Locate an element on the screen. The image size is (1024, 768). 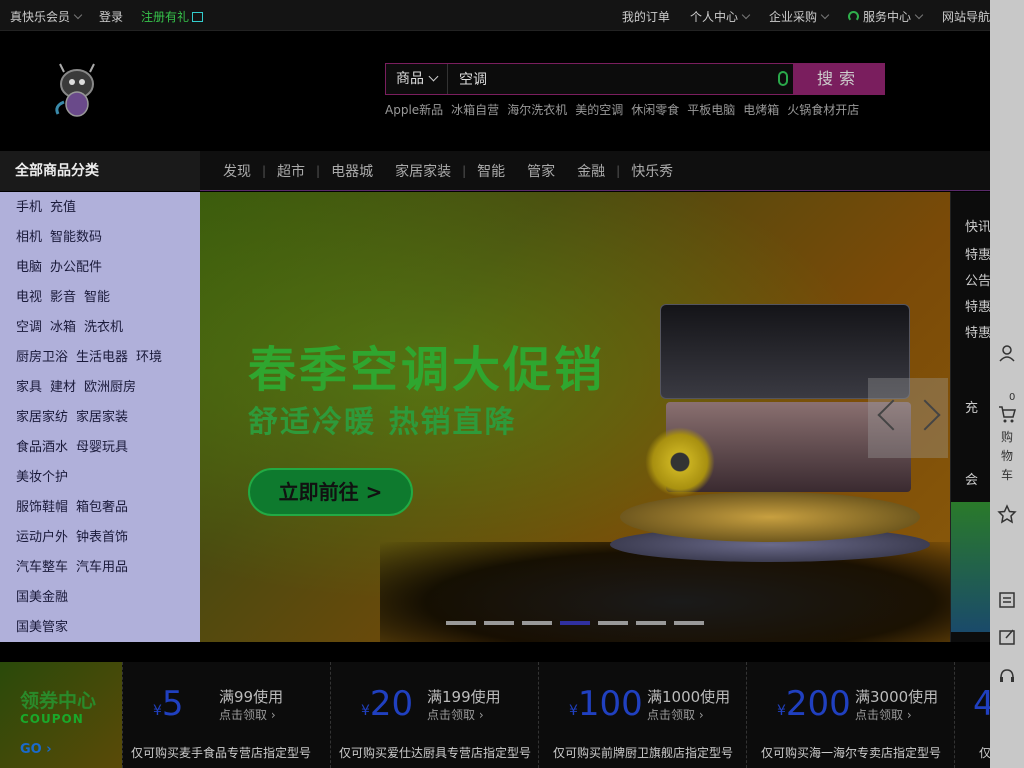
category-row: 汽车整车 汽车用品 is located at coordinates (100, 575).